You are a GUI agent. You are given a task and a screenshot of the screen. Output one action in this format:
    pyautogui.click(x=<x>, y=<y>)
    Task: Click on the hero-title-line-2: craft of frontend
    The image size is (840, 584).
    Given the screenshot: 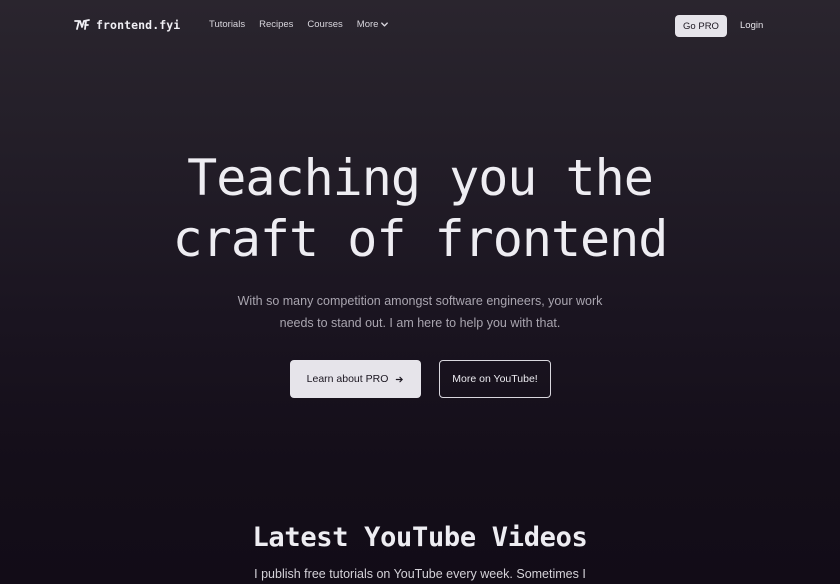 What is the action you would take?
    pyautogui.click(x=420, y=239)
    